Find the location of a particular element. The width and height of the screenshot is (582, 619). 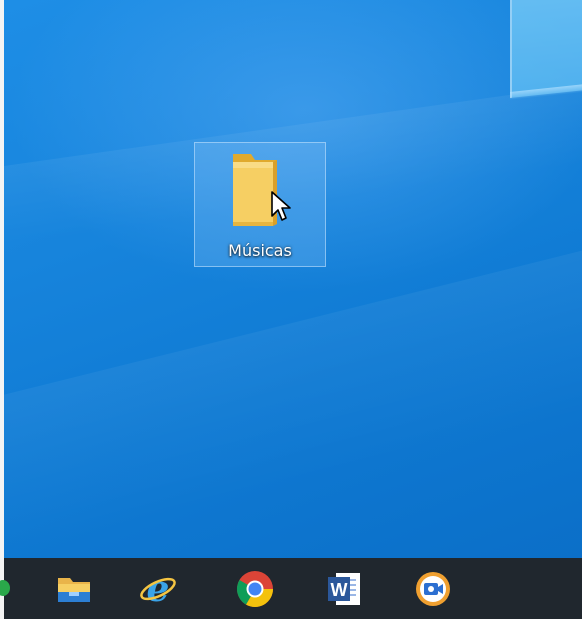

camera-app-icon is located at coordinates (433, 589).